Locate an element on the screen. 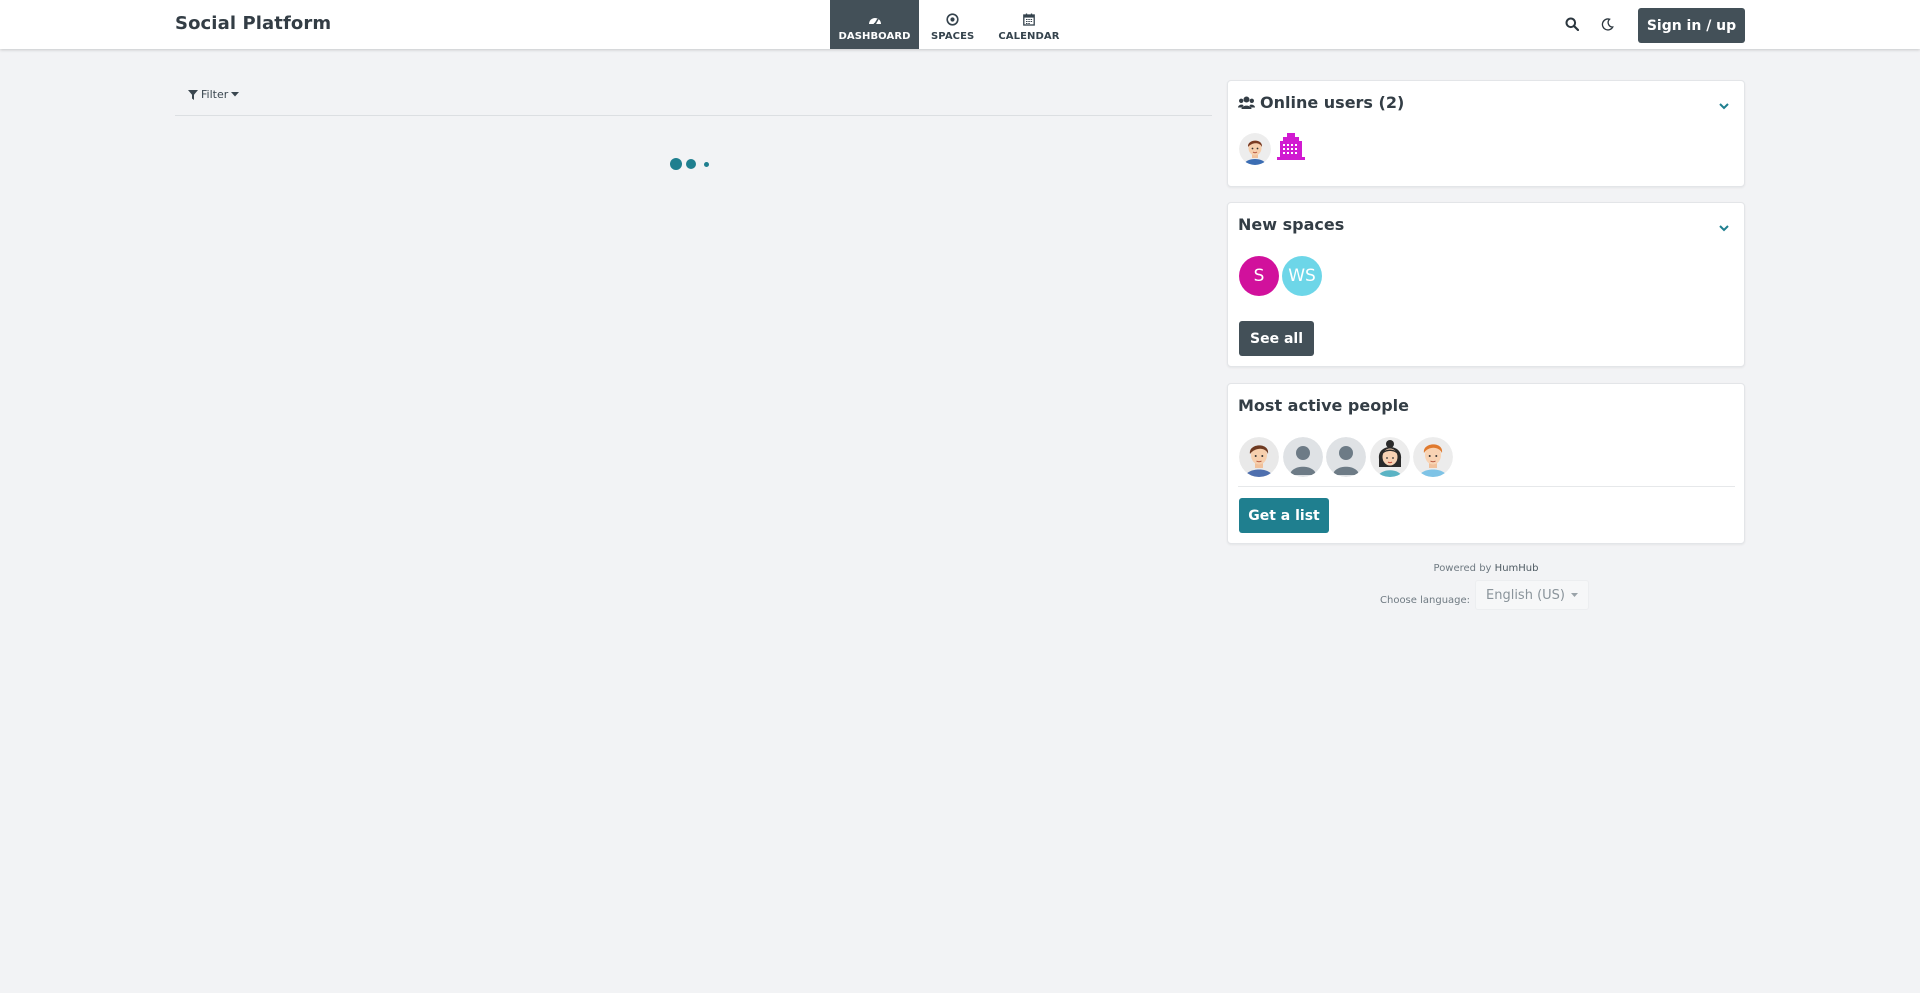  search-icon is located at coordinates (1572, 24).